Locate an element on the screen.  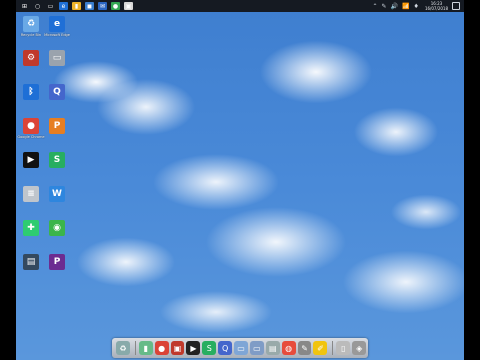
desktop-shortcut: Q is located at coordinates (57, 92).